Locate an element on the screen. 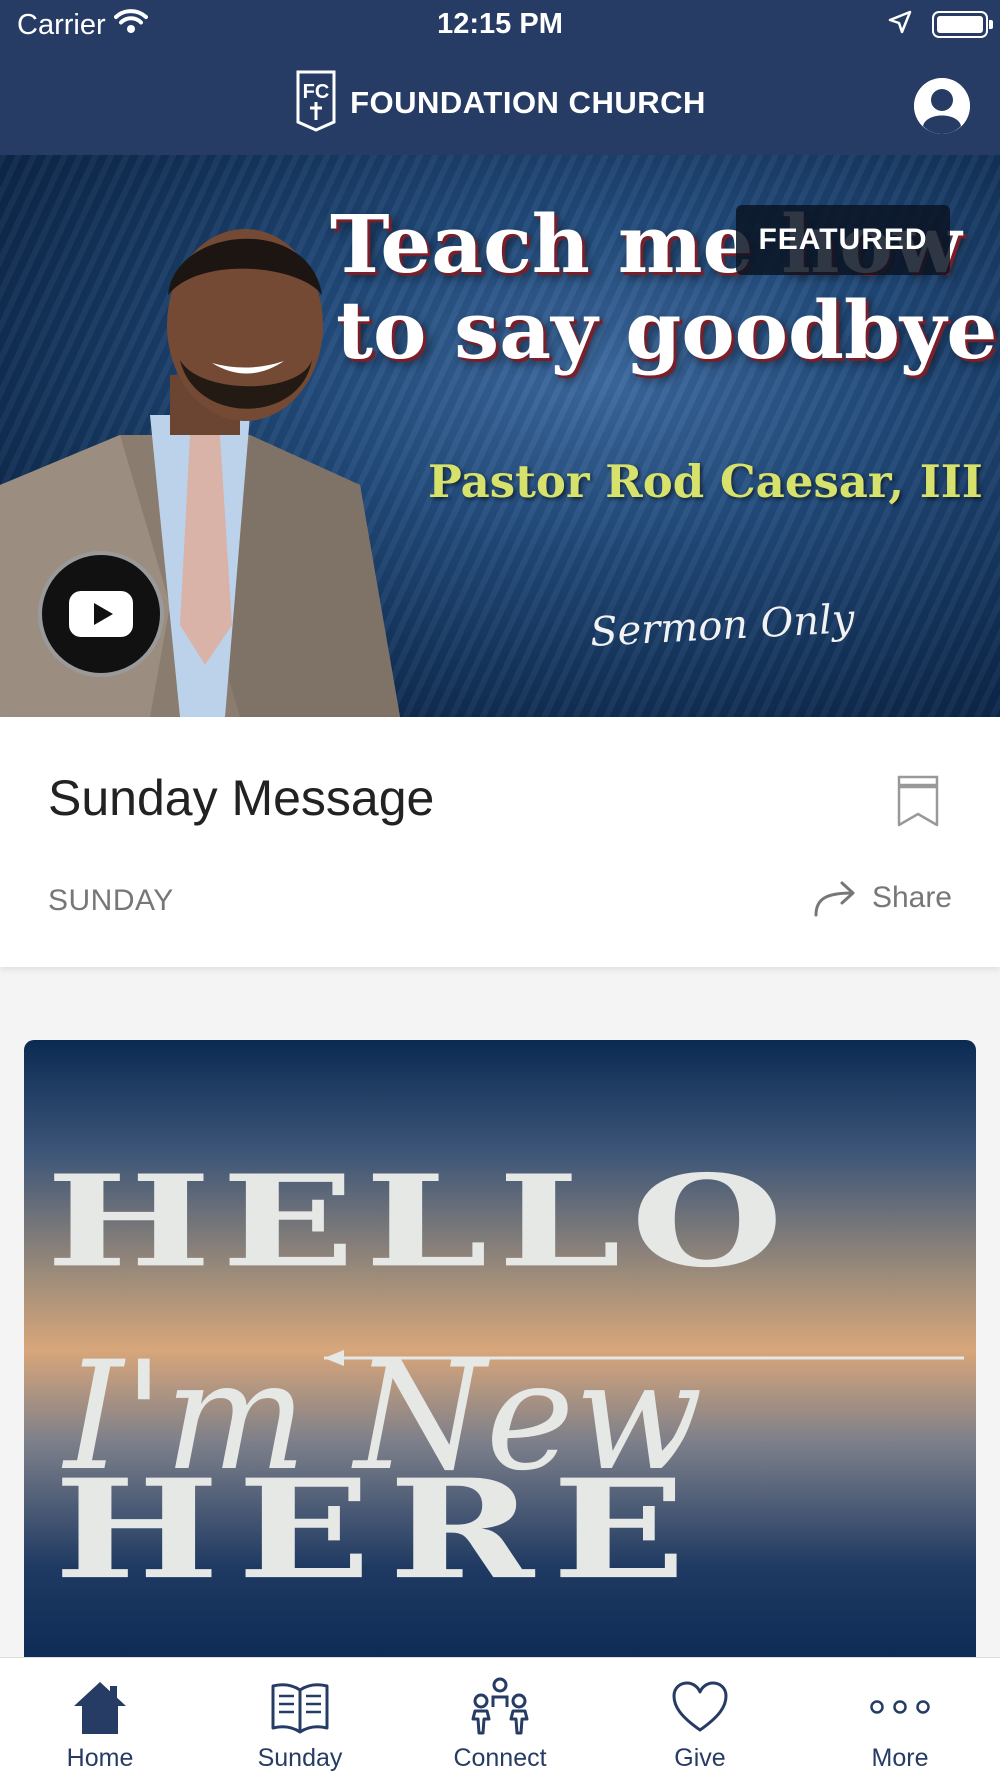 The width and height of the screenshot is (1000, 1778). heart-icon is located at coordinates (700, 1707).